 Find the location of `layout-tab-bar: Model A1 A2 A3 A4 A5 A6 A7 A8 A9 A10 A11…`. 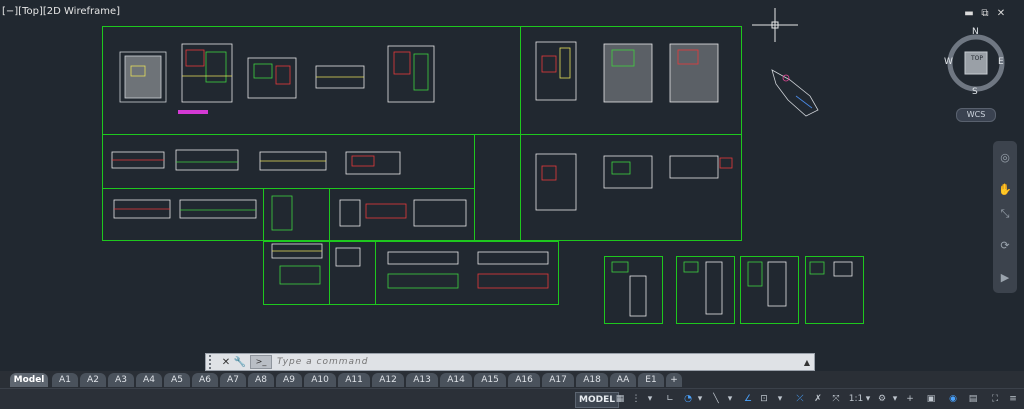

layout-tab-bar: Model A1 A2 A3 A4 A5 A6 A7 A8 A9 A10 A11… is located at coordinates (512, 379).